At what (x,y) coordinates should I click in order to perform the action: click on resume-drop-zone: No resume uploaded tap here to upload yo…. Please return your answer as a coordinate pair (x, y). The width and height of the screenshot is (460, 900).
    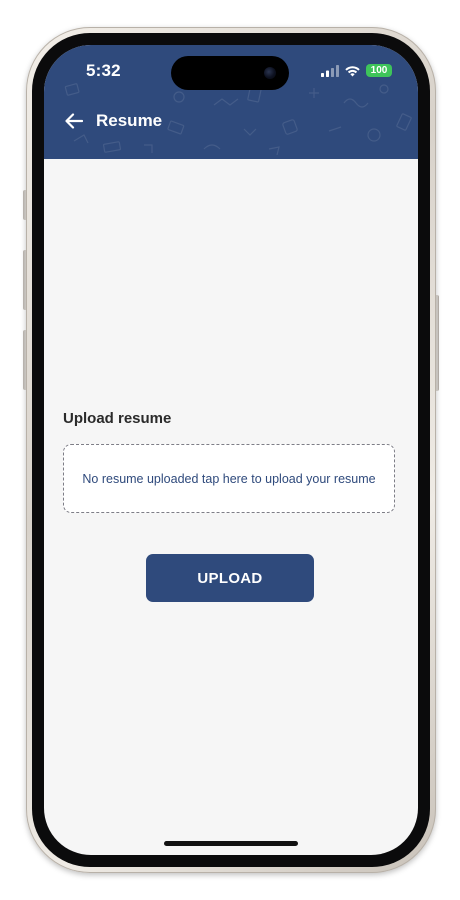
    Looking at the image, I should click on (229, 478).